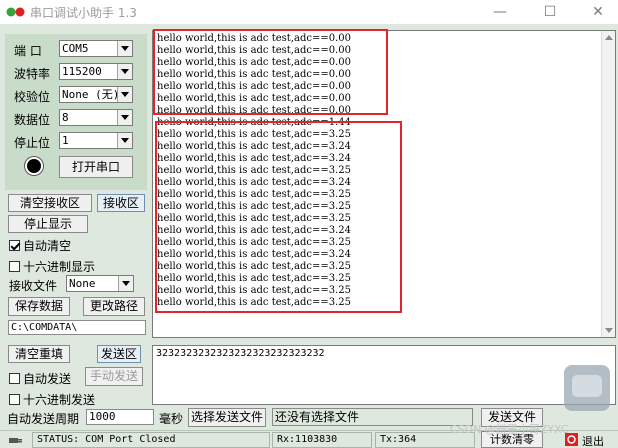 The height and width of the screenshot is (448, 618). I want to click on window-title: 串口调试小助手 1.3, so click(83, 13).